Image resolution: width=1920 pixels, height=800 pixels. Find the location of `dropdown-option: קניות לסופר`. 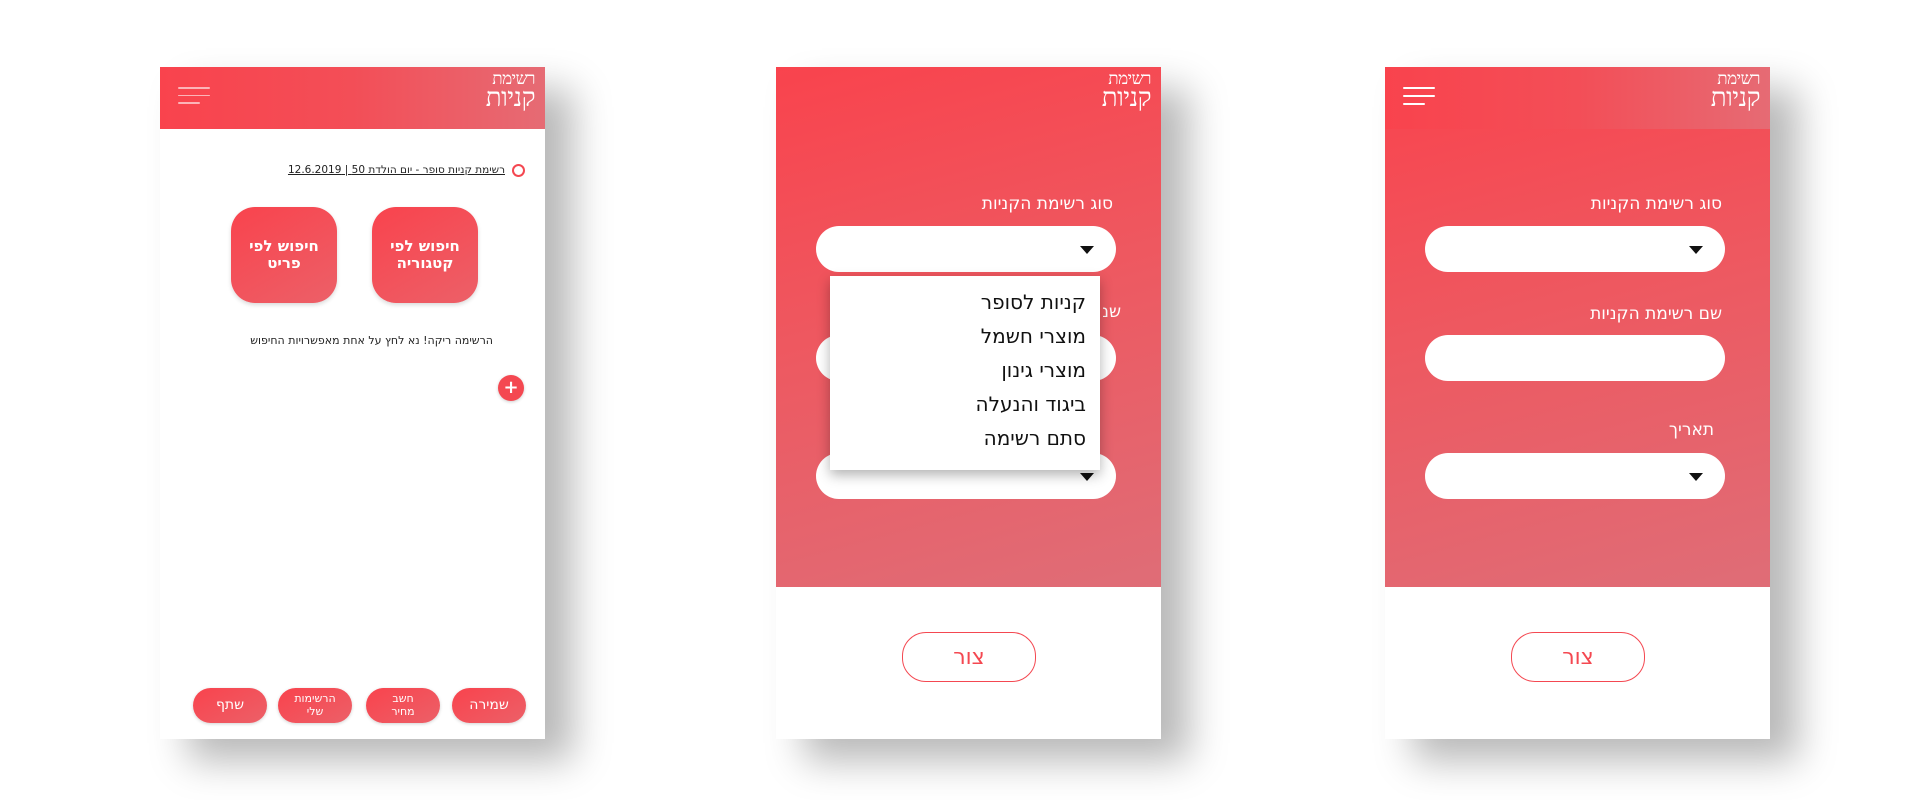

dropdown-option: קניות לסופר is located at coordinates (1033, 302).